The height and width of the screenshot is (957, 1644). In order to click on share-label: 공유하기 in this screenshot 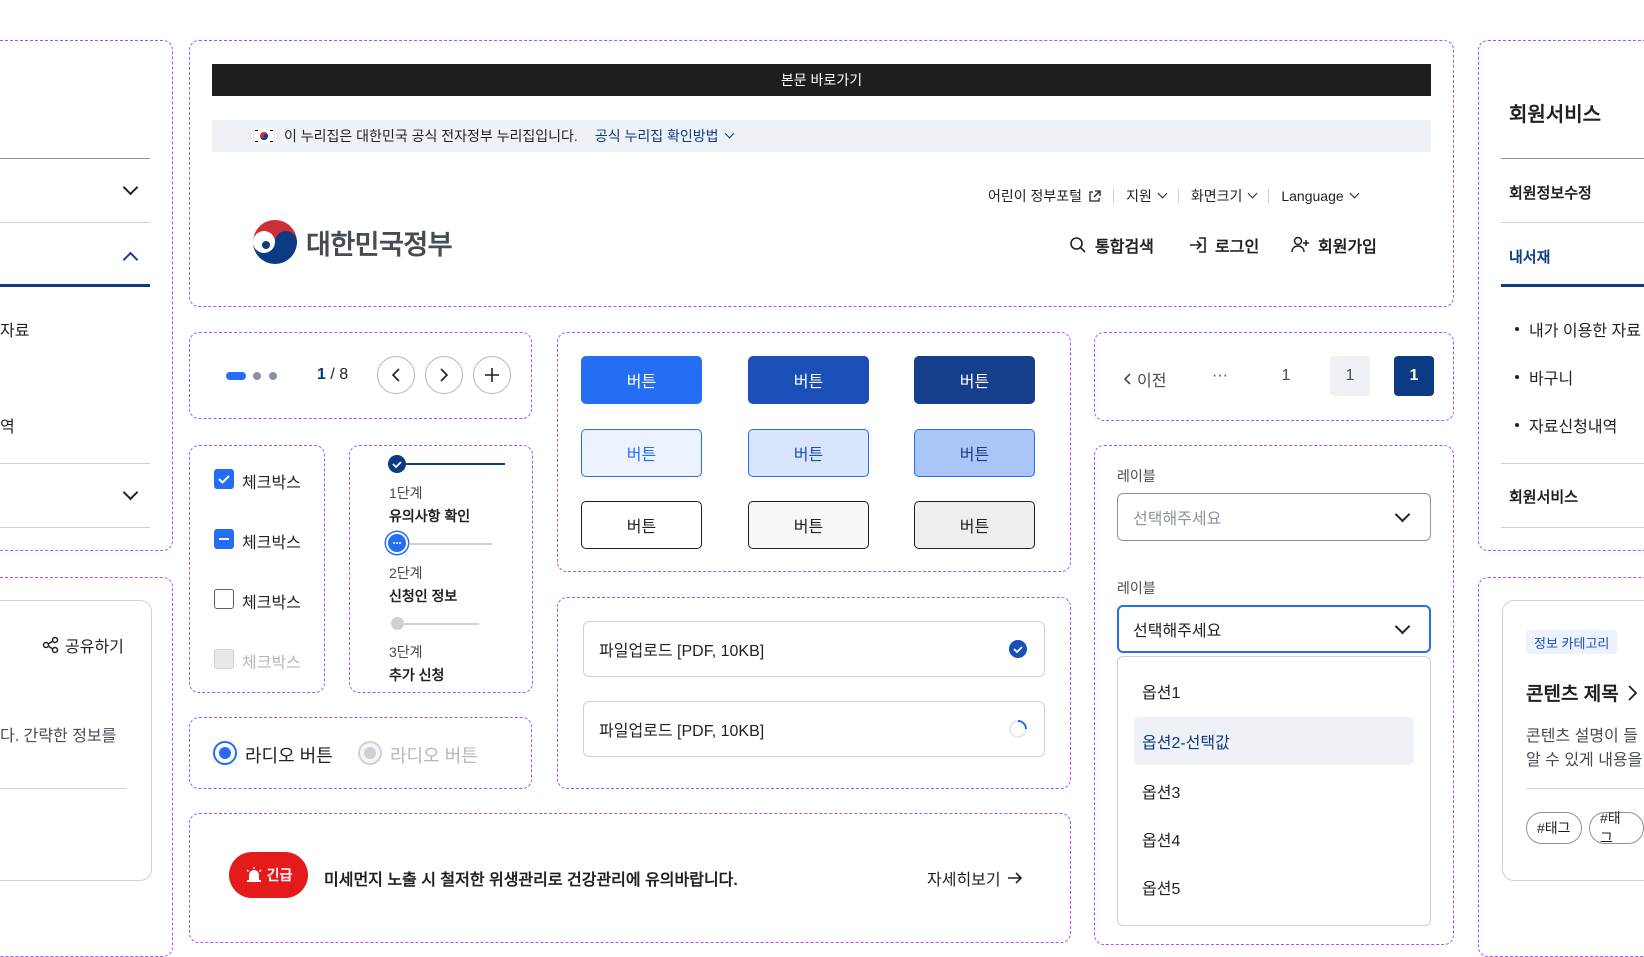, I will do `click(94, 647)`.